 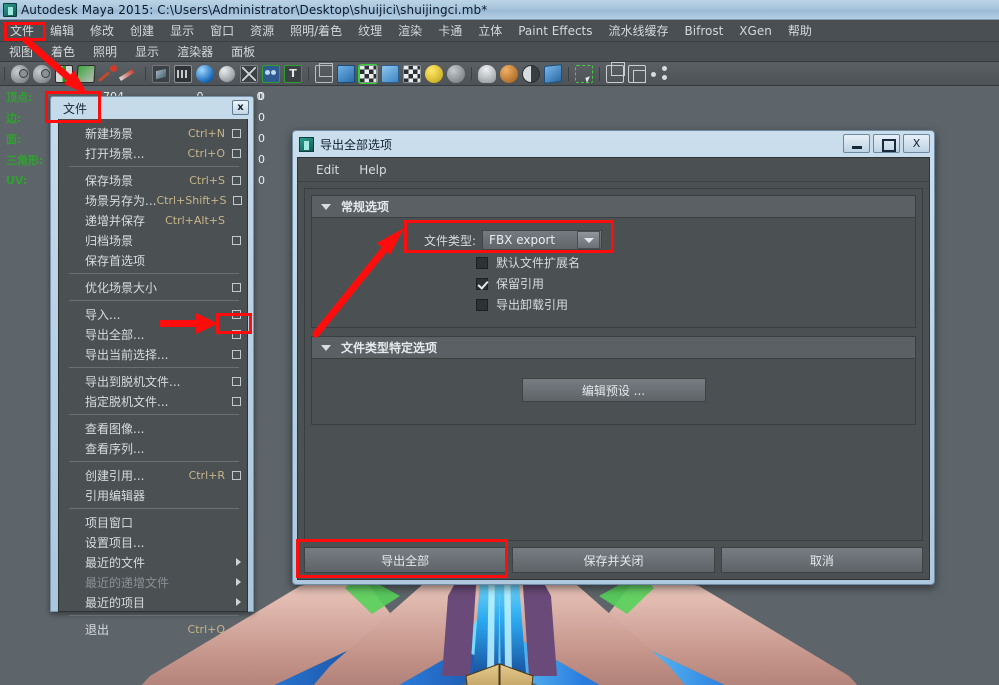 What do you see at coordinates (856, 143) in the screenshot?
I see `minimize-icon` at bounding box center [856, 143].